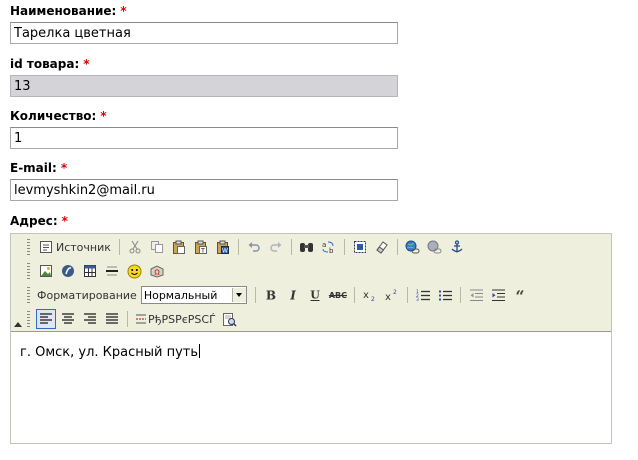 The width and height of the screenshot is (638, 460). What do you see at coordinates (18, 324) in the screenshot?
I see `collapse-toolbar-icon` at bounding box center [18, 324].